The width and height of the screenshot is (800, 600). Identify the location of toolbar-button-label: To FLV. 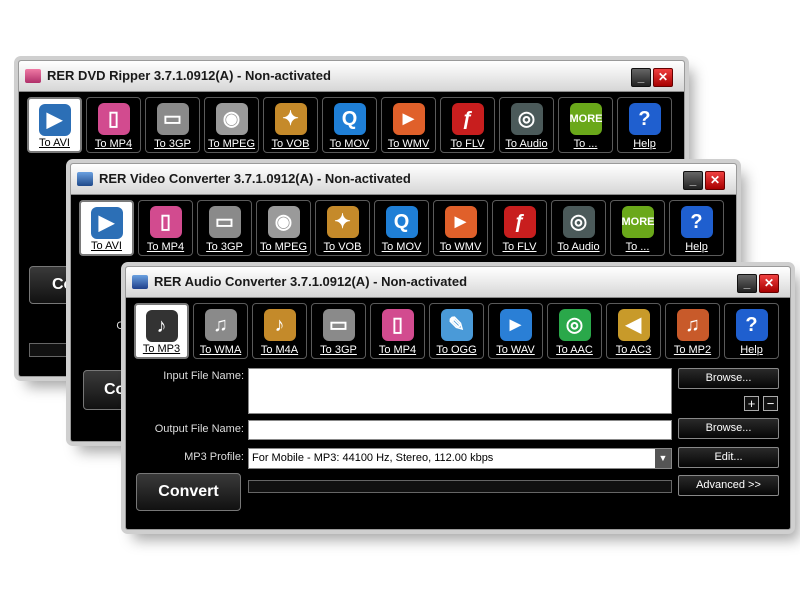
(519, 247).